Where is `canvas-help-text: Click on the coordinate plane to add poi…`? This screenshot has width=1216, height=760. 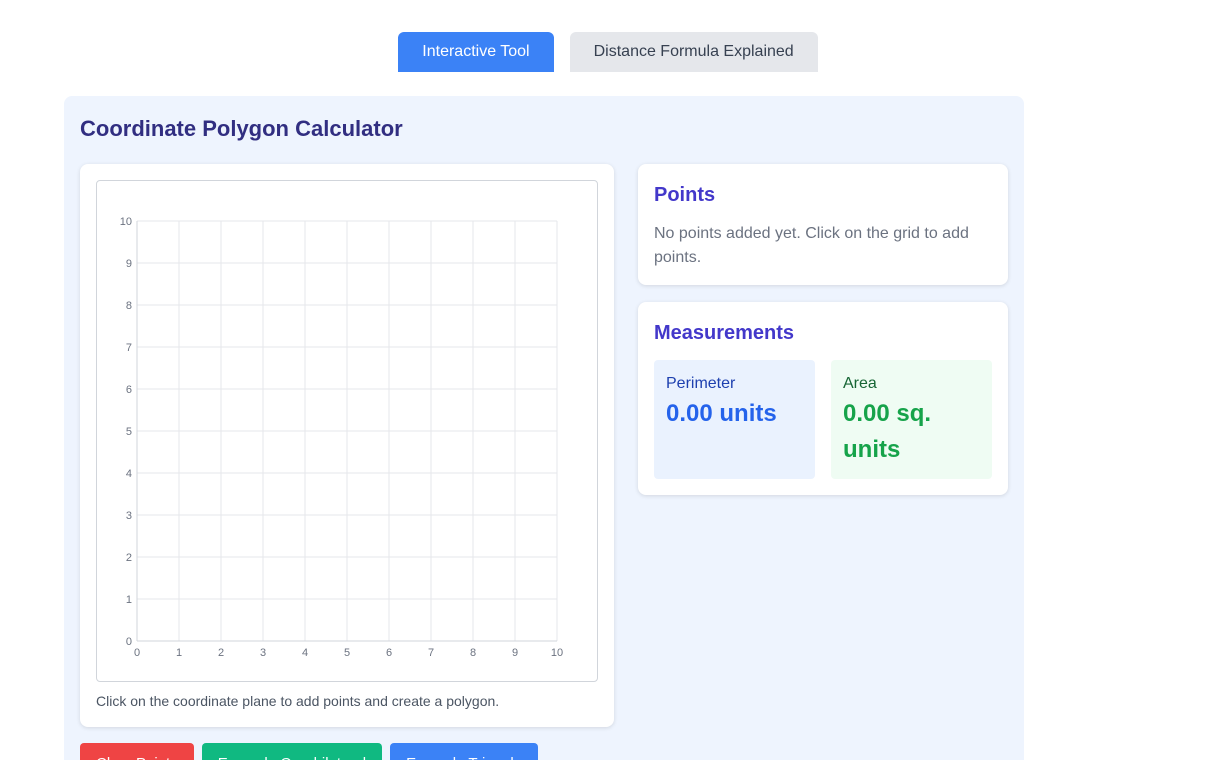
canvas-help-text: Click on the coordinate plane to add poi… is located at coordinates (298, 701).